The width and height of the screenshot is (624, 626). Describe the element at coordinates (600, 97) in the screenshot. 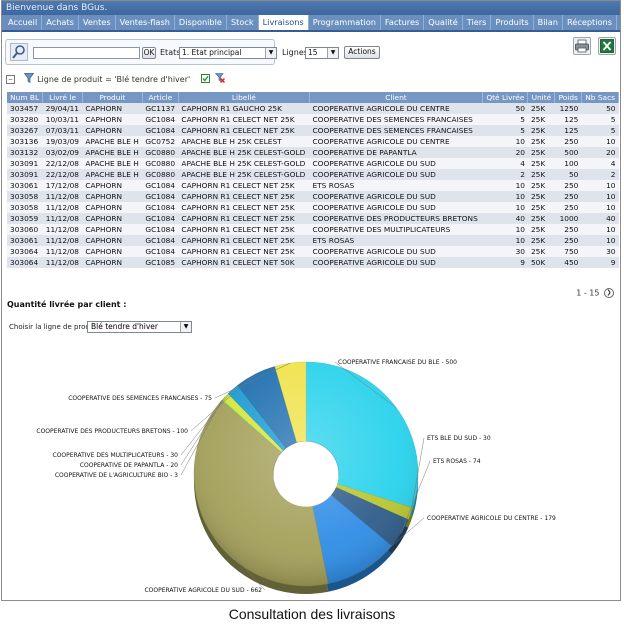

I see `column-header: Nb Sacs` at that location.